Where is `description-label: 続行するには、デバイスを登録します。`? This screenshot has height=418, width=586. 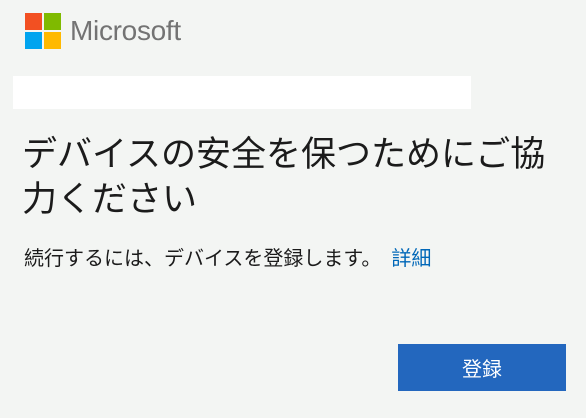
description-label: 続行するには、デバイスを登録します。 is located at coordinates (203, 258).